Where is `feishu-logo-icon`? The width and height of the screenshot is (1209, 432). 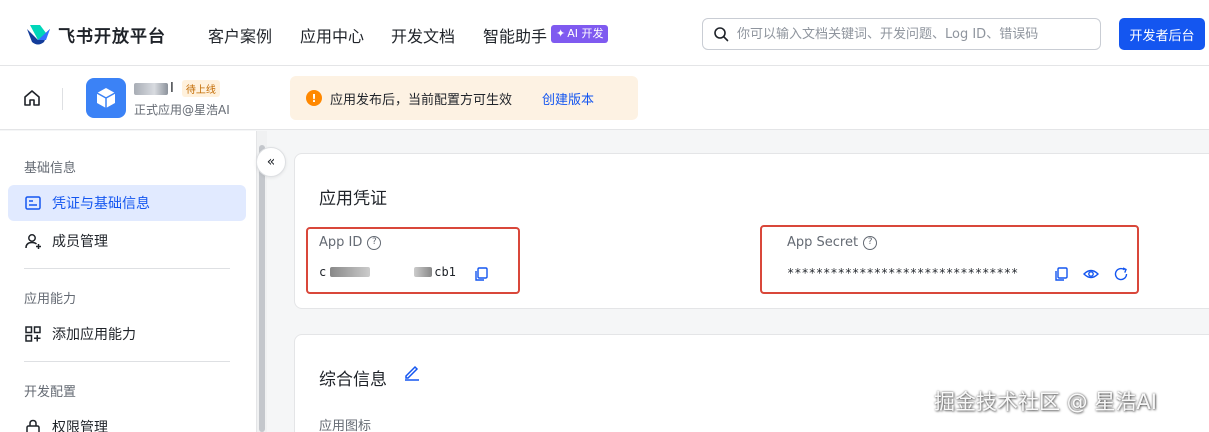
feishu-logo-icon is located at coordinates (38, 35).